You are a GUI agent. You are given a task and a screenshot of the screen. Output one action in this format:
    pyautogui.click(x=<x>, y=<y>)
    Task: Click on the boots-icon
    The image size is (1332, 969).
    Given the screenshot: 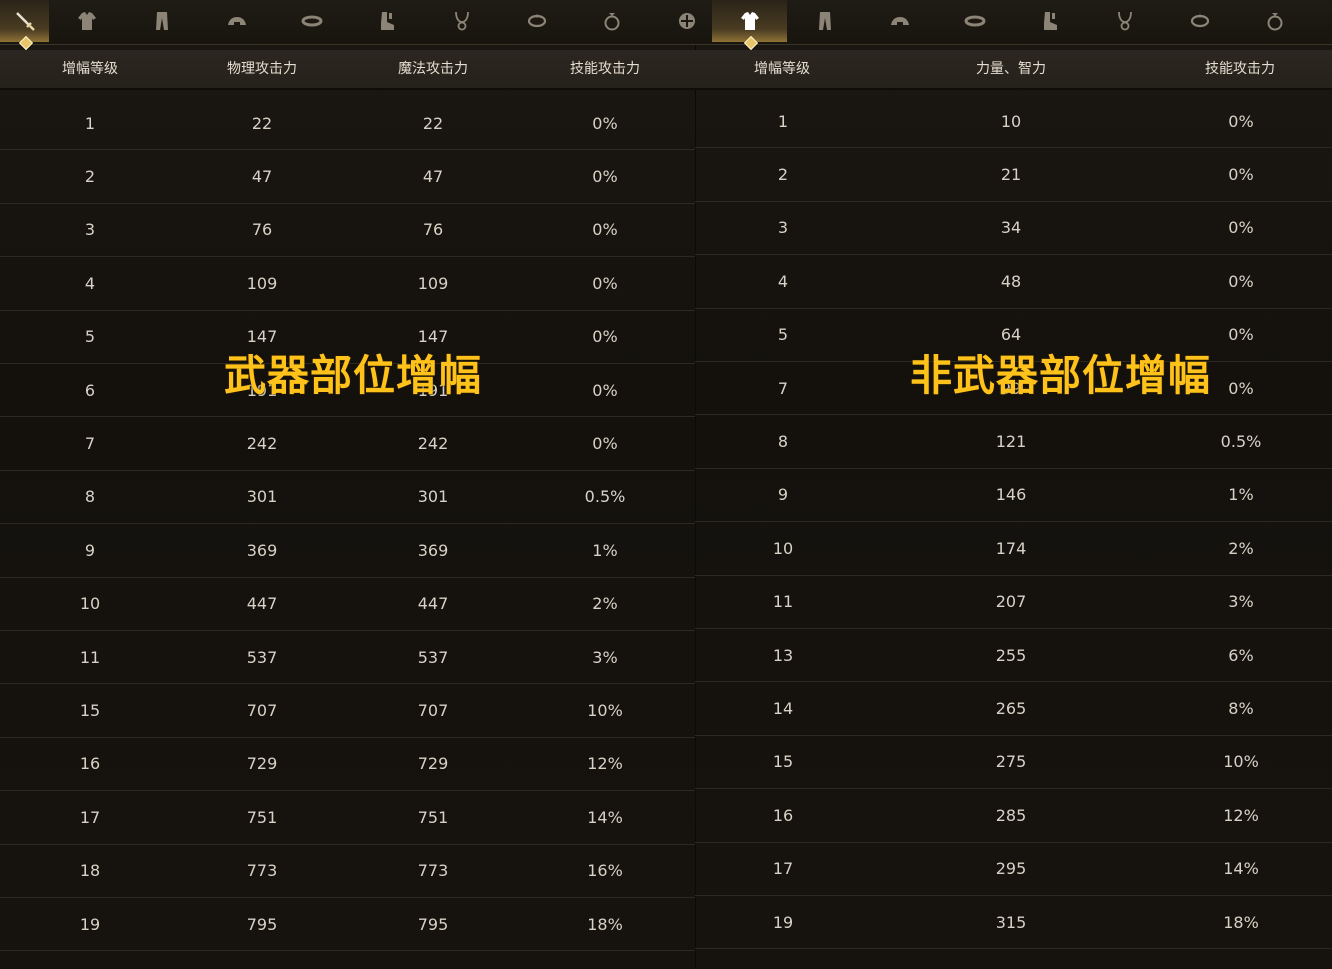 What is the action you would take?
    pyautogui.click(x=1050, y=21)
    